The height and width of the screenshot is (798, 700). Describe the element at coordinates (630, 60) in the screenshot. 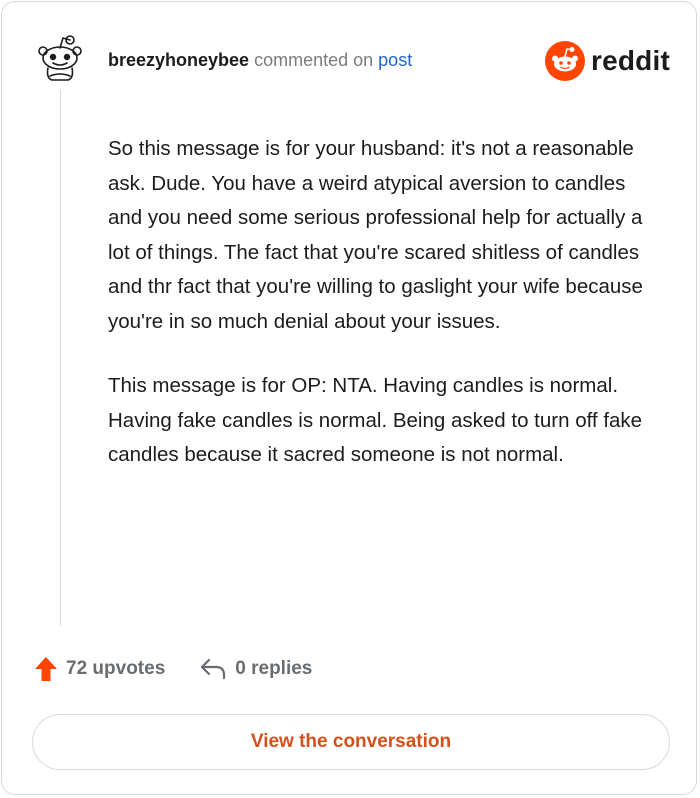

I see `logo-text: reddit` at that location.